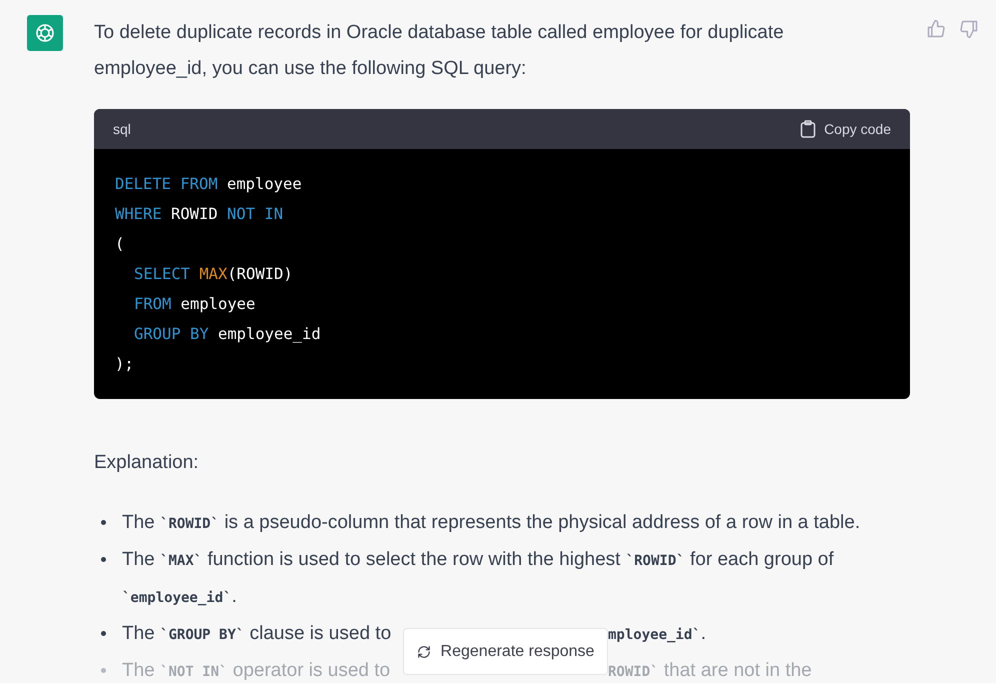  Describe the element at coordinates (124, 364) in the screenshot. I see `code-line: );` at that location.